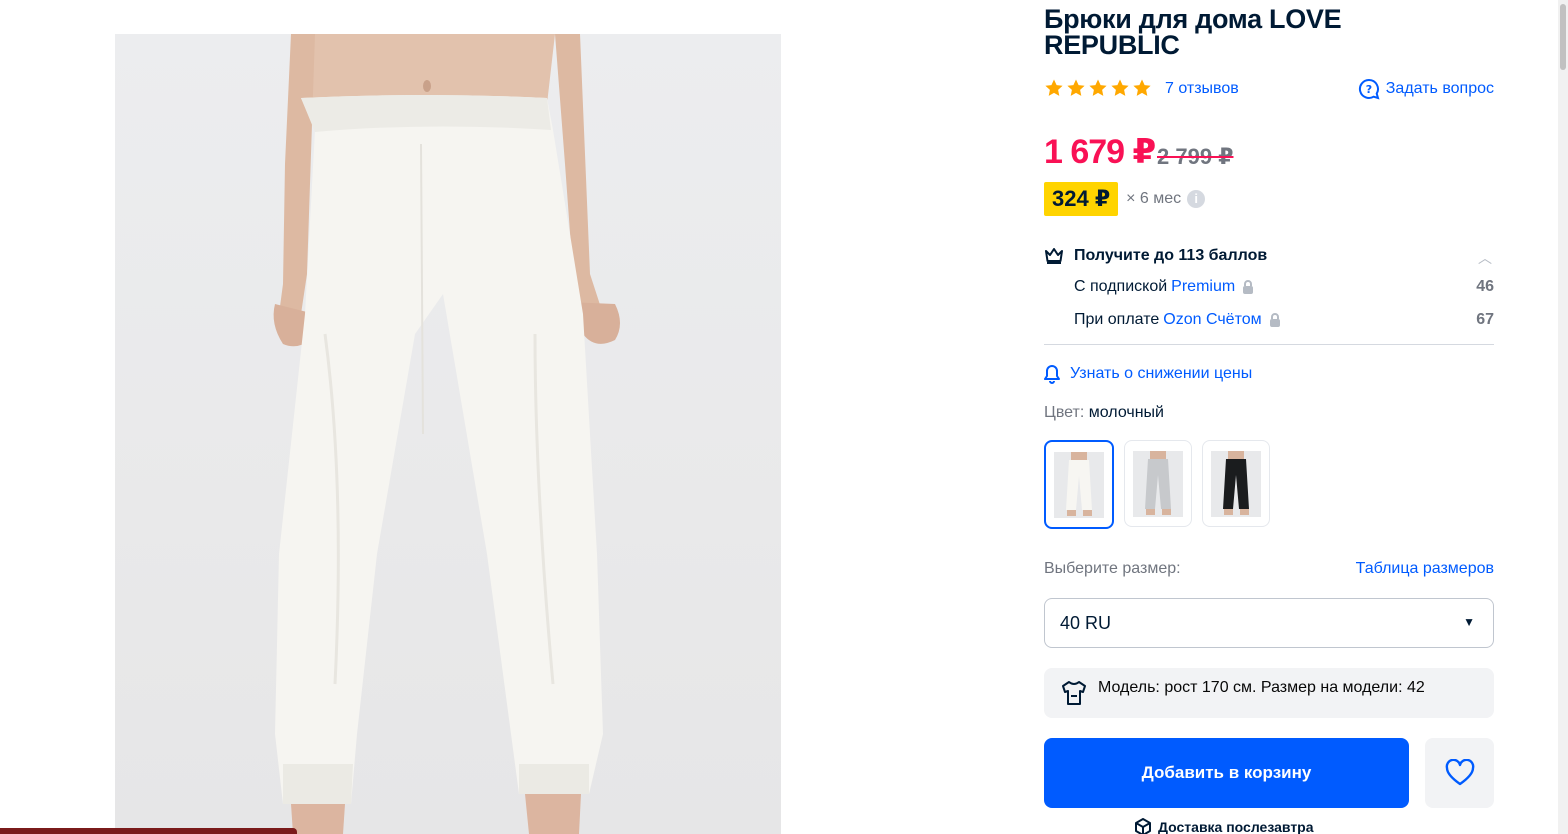  Describe the element at coordinates (1195, 156) in the screenshot. I see `price-old: 2 799 ₽` at that location.